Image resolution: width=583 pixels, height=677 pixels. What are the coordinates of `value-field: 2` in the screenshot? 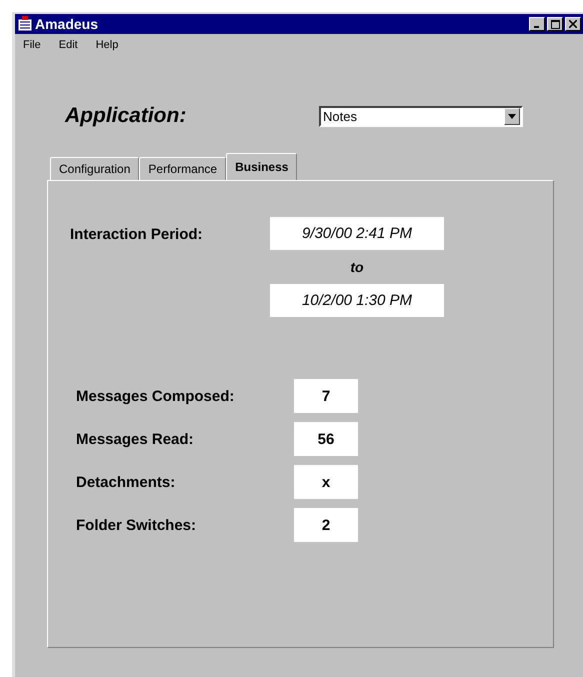 It's located at (326, 525).